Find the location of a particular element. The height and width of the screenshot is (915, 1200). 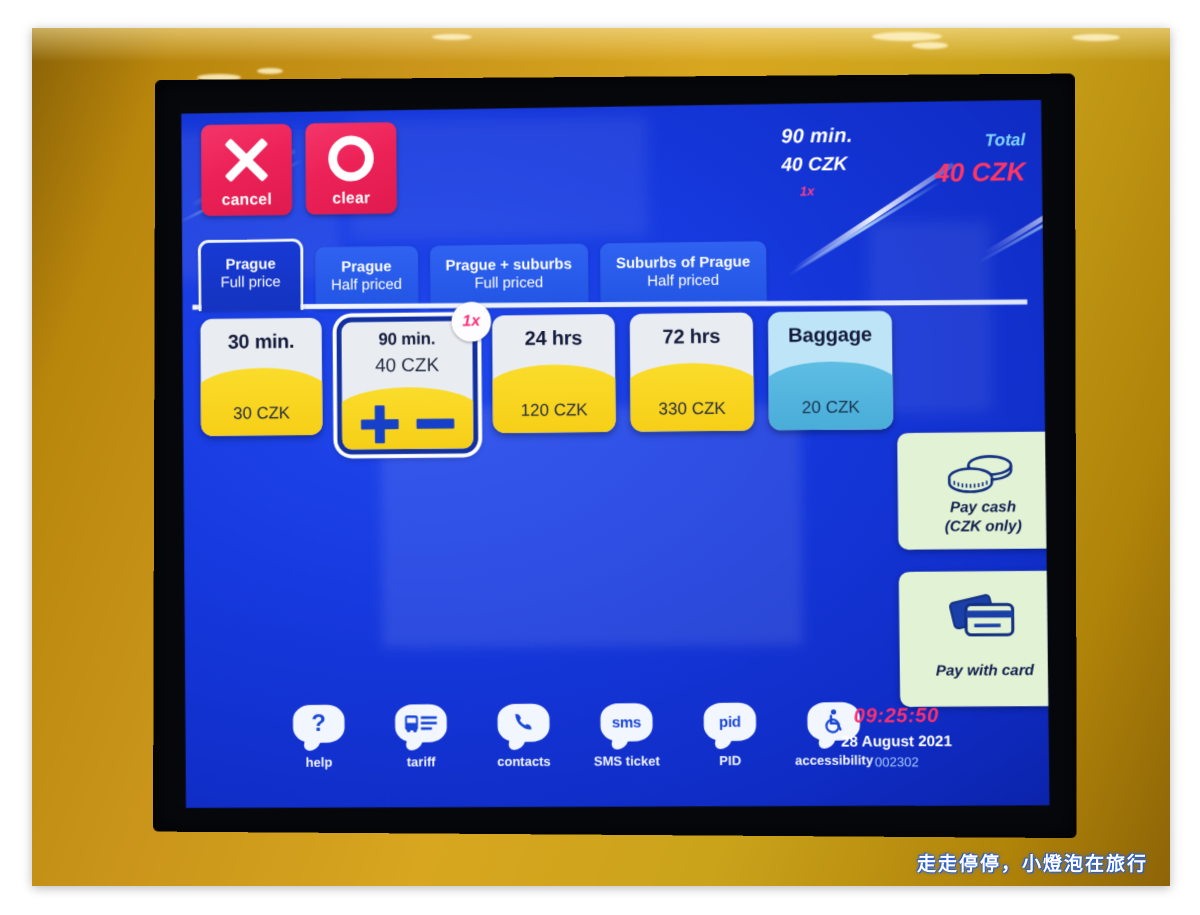

tab-label-line2: Full priced is located at coordinates (509, 283).